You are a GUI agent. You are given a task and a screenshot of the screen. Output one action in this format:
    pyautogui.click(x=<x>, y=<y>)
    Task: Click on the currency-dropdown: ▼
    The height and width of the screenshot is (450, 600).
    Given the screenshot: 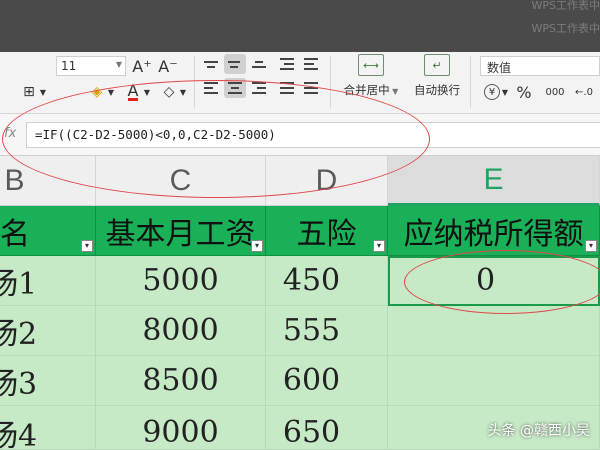 What is the action you would take?
    pyautogui.click(x=505, y=92)
    